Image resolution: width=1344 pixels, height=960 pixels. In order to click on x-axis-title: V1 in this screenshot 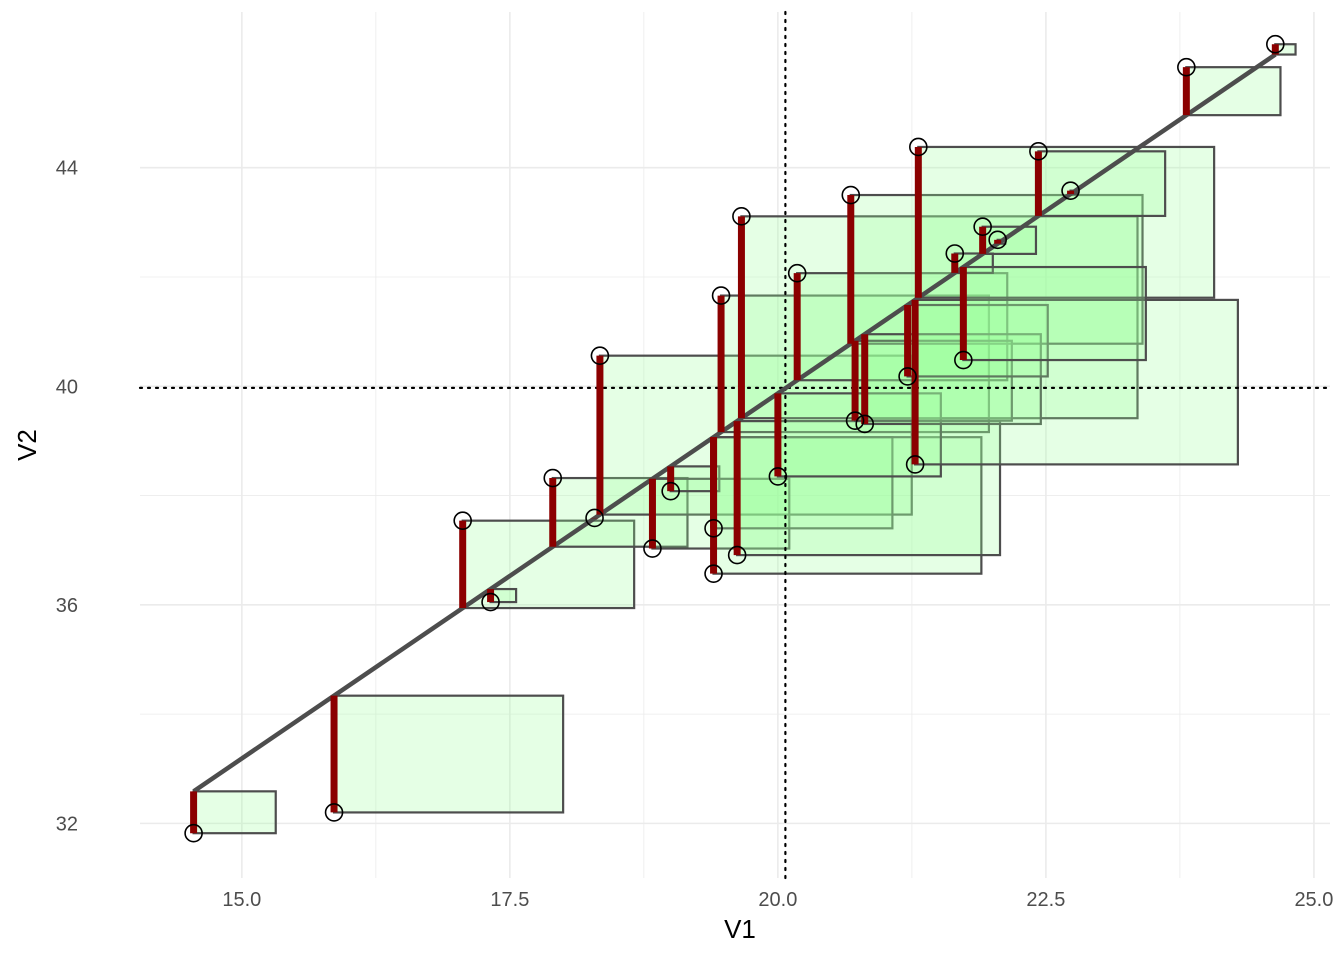, I will do `click(740, 929)`.